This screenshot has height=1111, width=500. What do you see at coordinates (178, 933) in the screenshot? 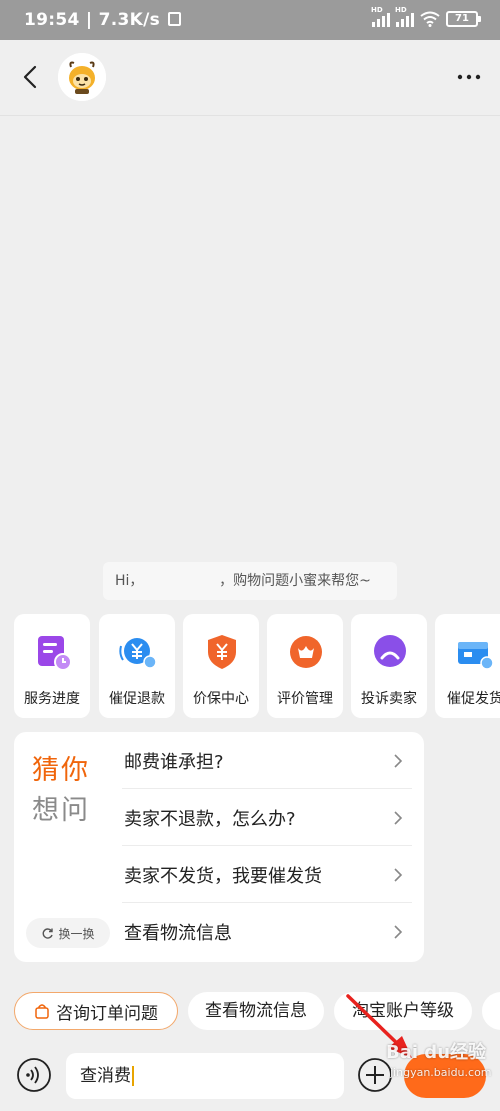
I see `faq-question: 查看物流信息` at bounding box center [178, 933].